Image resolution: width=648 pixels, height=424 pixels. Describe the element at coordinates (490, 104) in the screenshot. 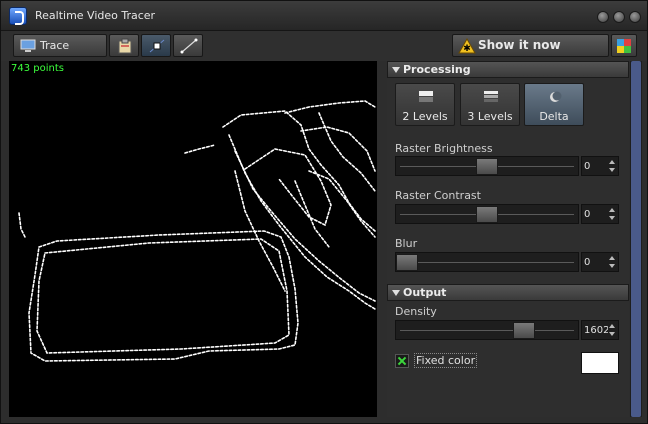

I see `mode-3-levels-button: 3 Levels` at that location.